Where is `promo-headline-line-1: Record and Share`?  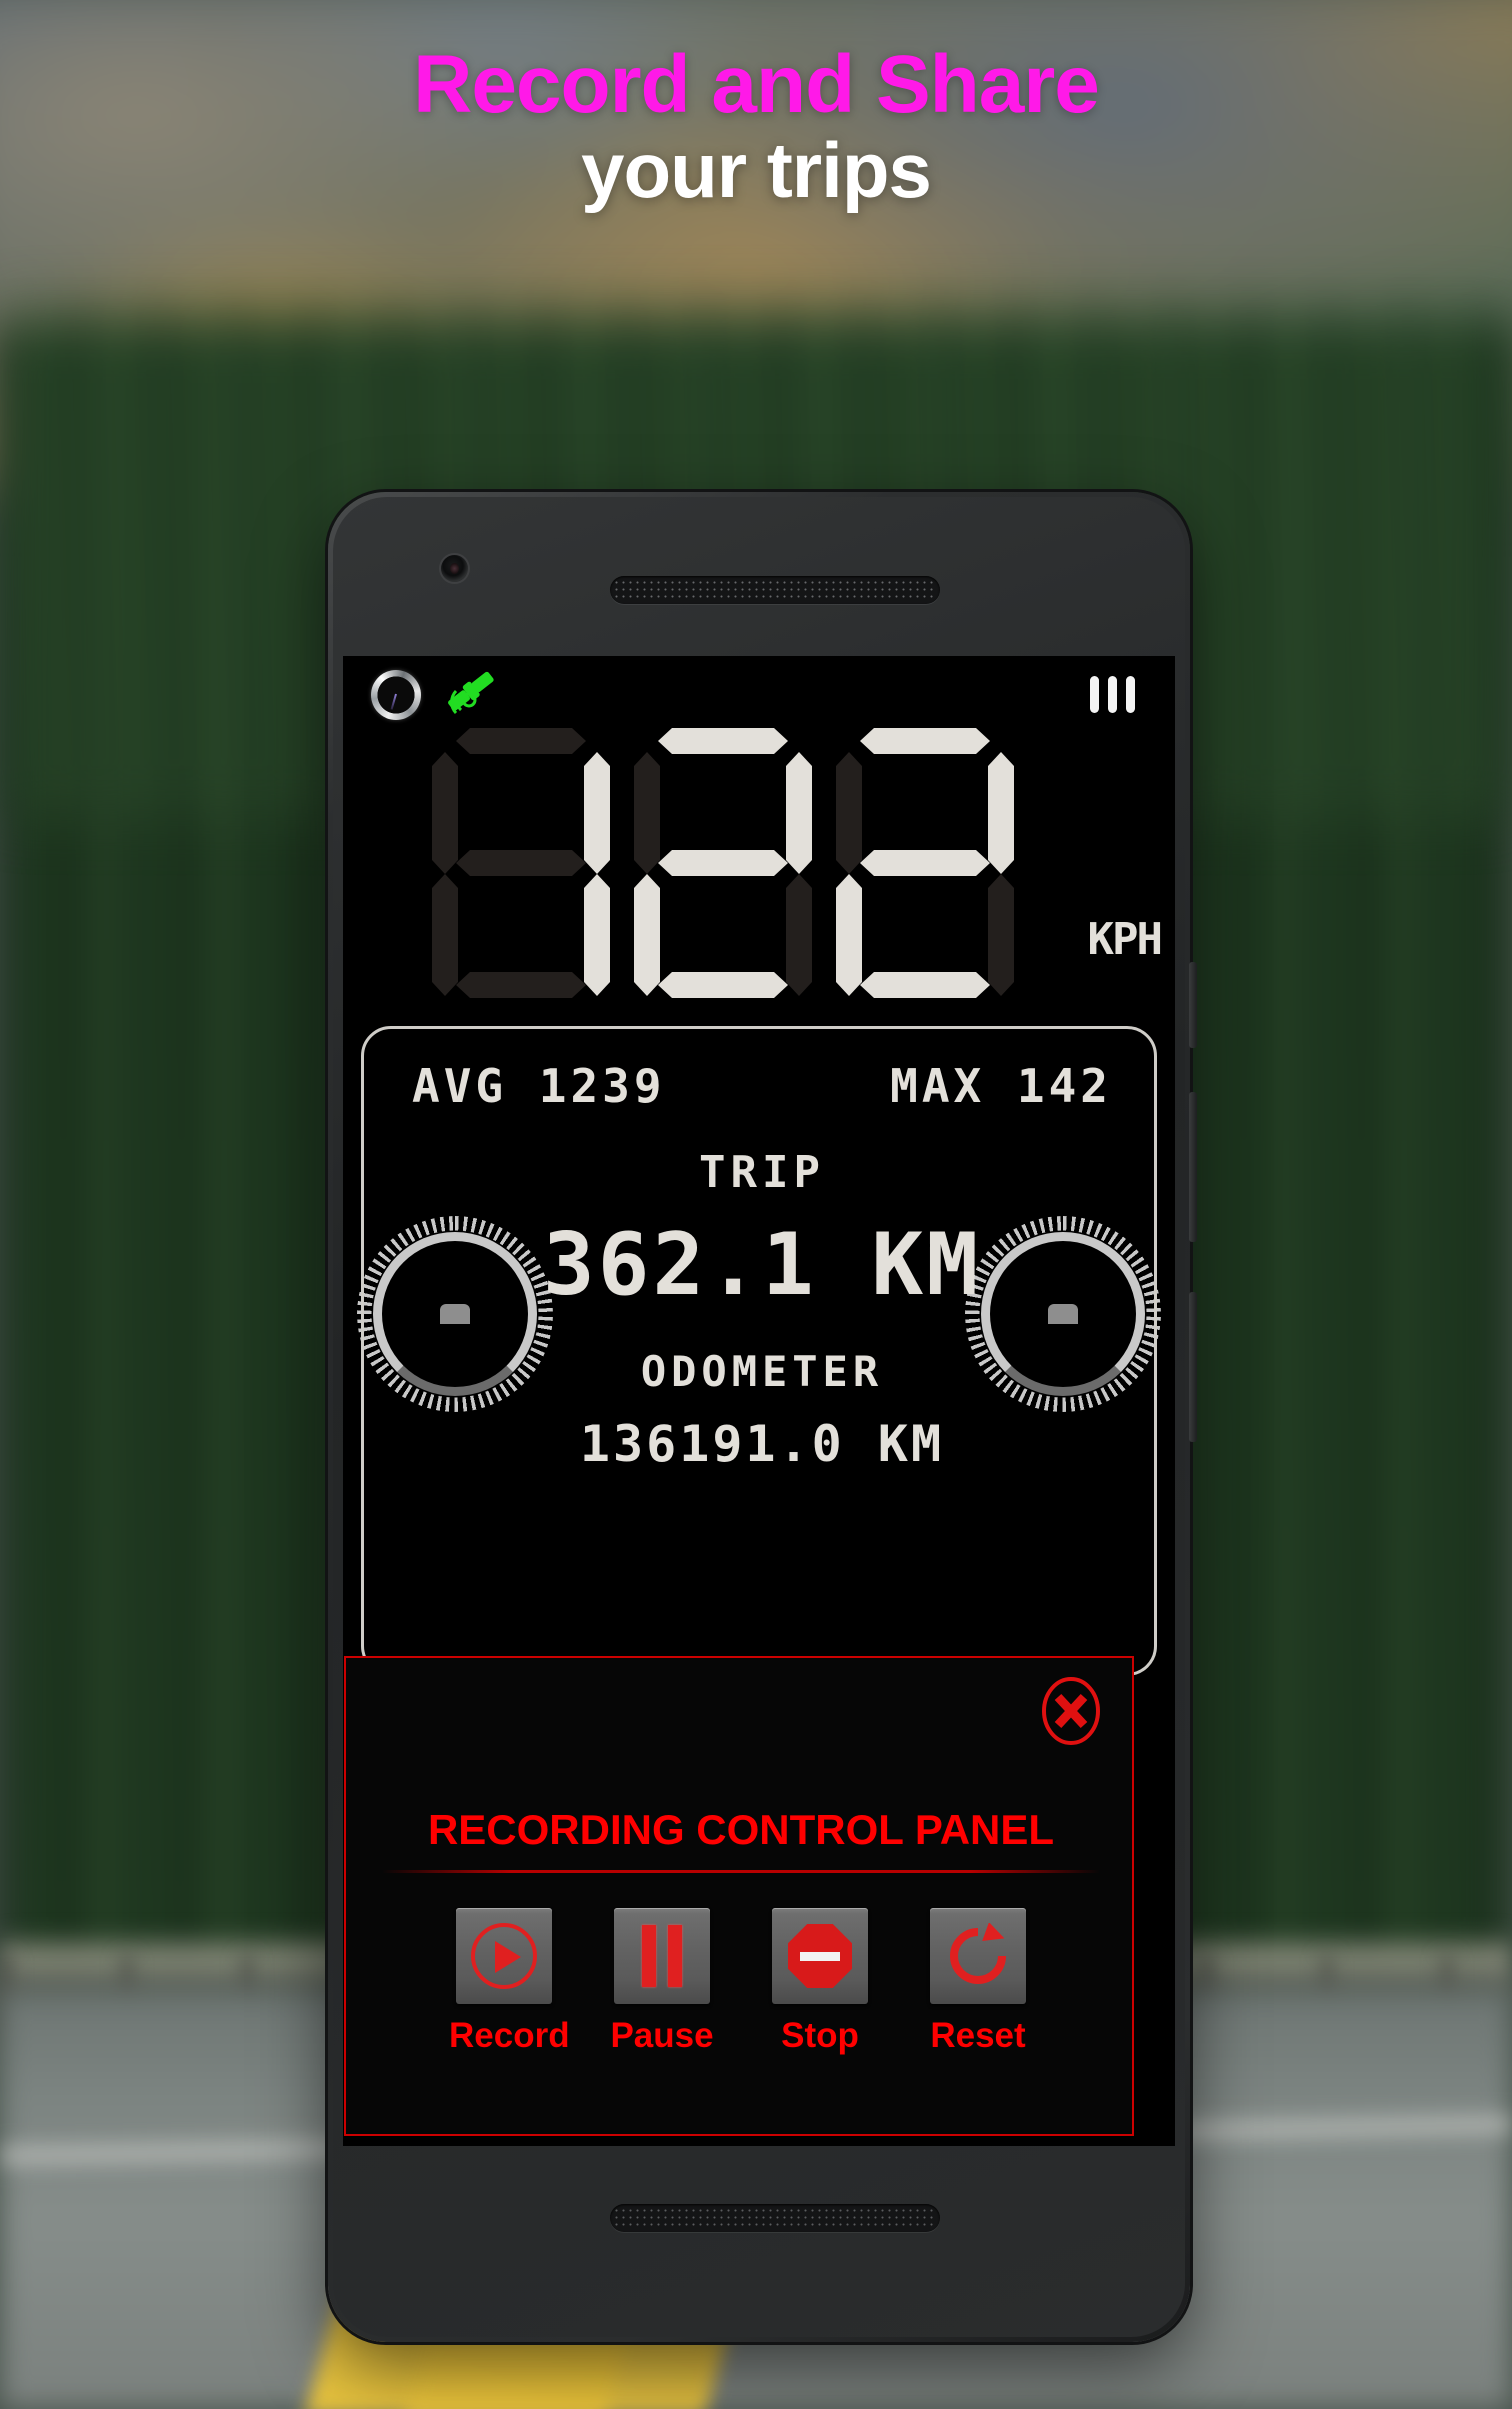 promo-headline-line-1: Record and Share is located at coordinates (756, 84).